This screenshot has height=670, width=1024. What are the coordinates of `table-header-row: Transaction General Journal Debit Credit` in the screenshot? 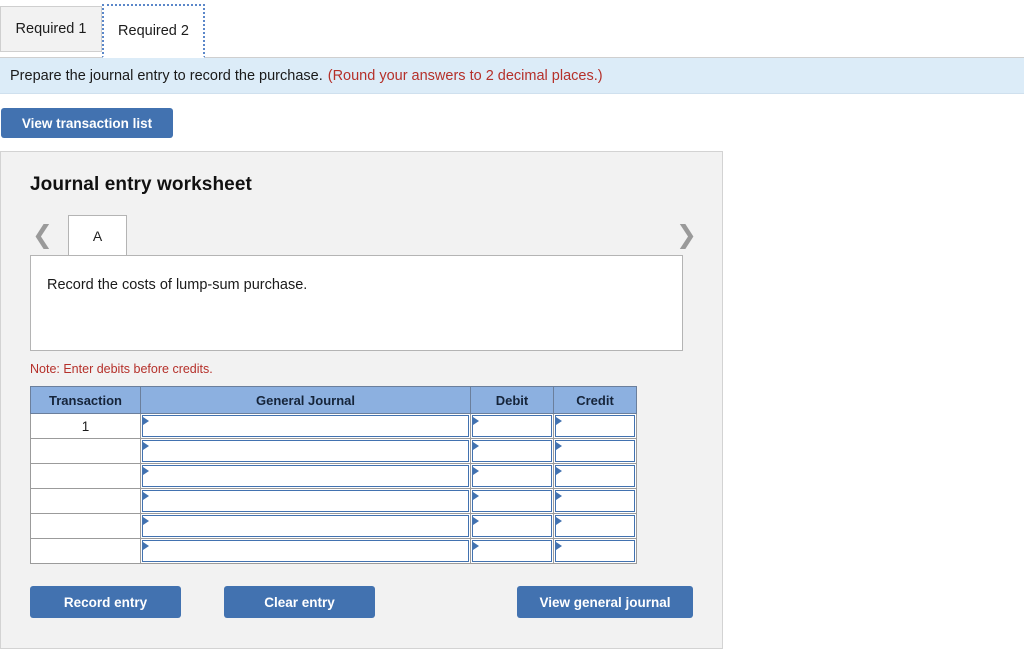 It's located at (333, 400).